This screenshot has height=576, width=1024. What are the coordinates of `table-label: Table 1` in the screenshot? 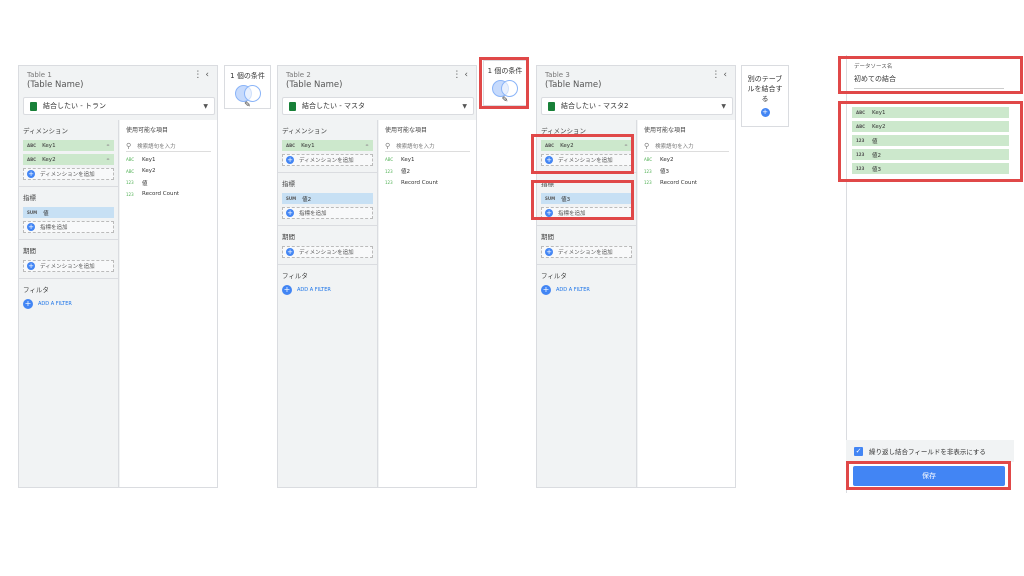 It's located at (39, 75).